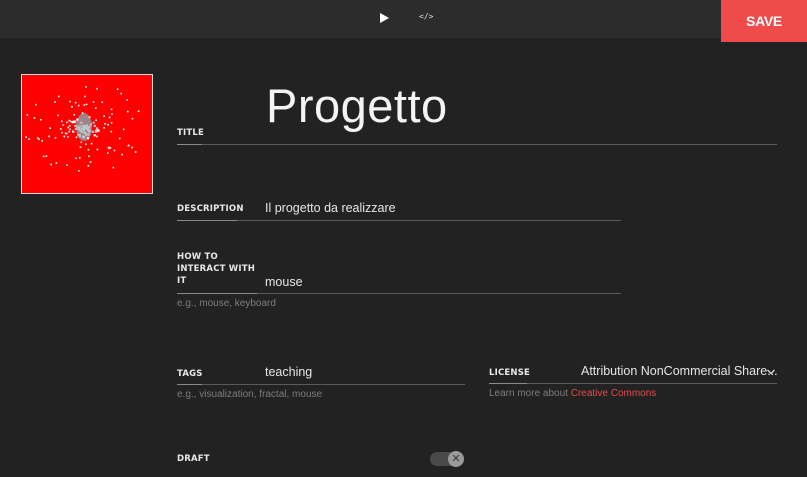 The image size is (807, 477). I want to click on interact-label-underline, so click(217, 293).